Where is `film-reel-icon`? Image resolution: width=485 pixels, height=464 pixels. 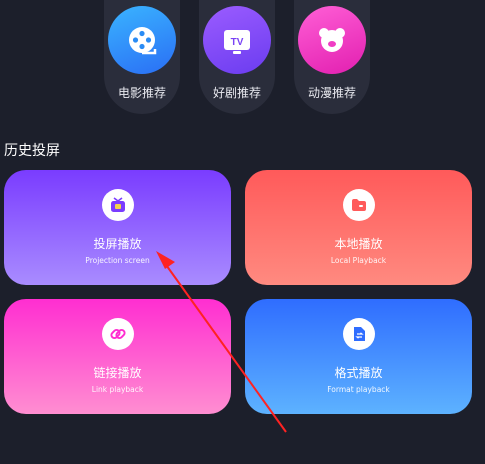 film-reel-icon is located at coordinates (142, 40).